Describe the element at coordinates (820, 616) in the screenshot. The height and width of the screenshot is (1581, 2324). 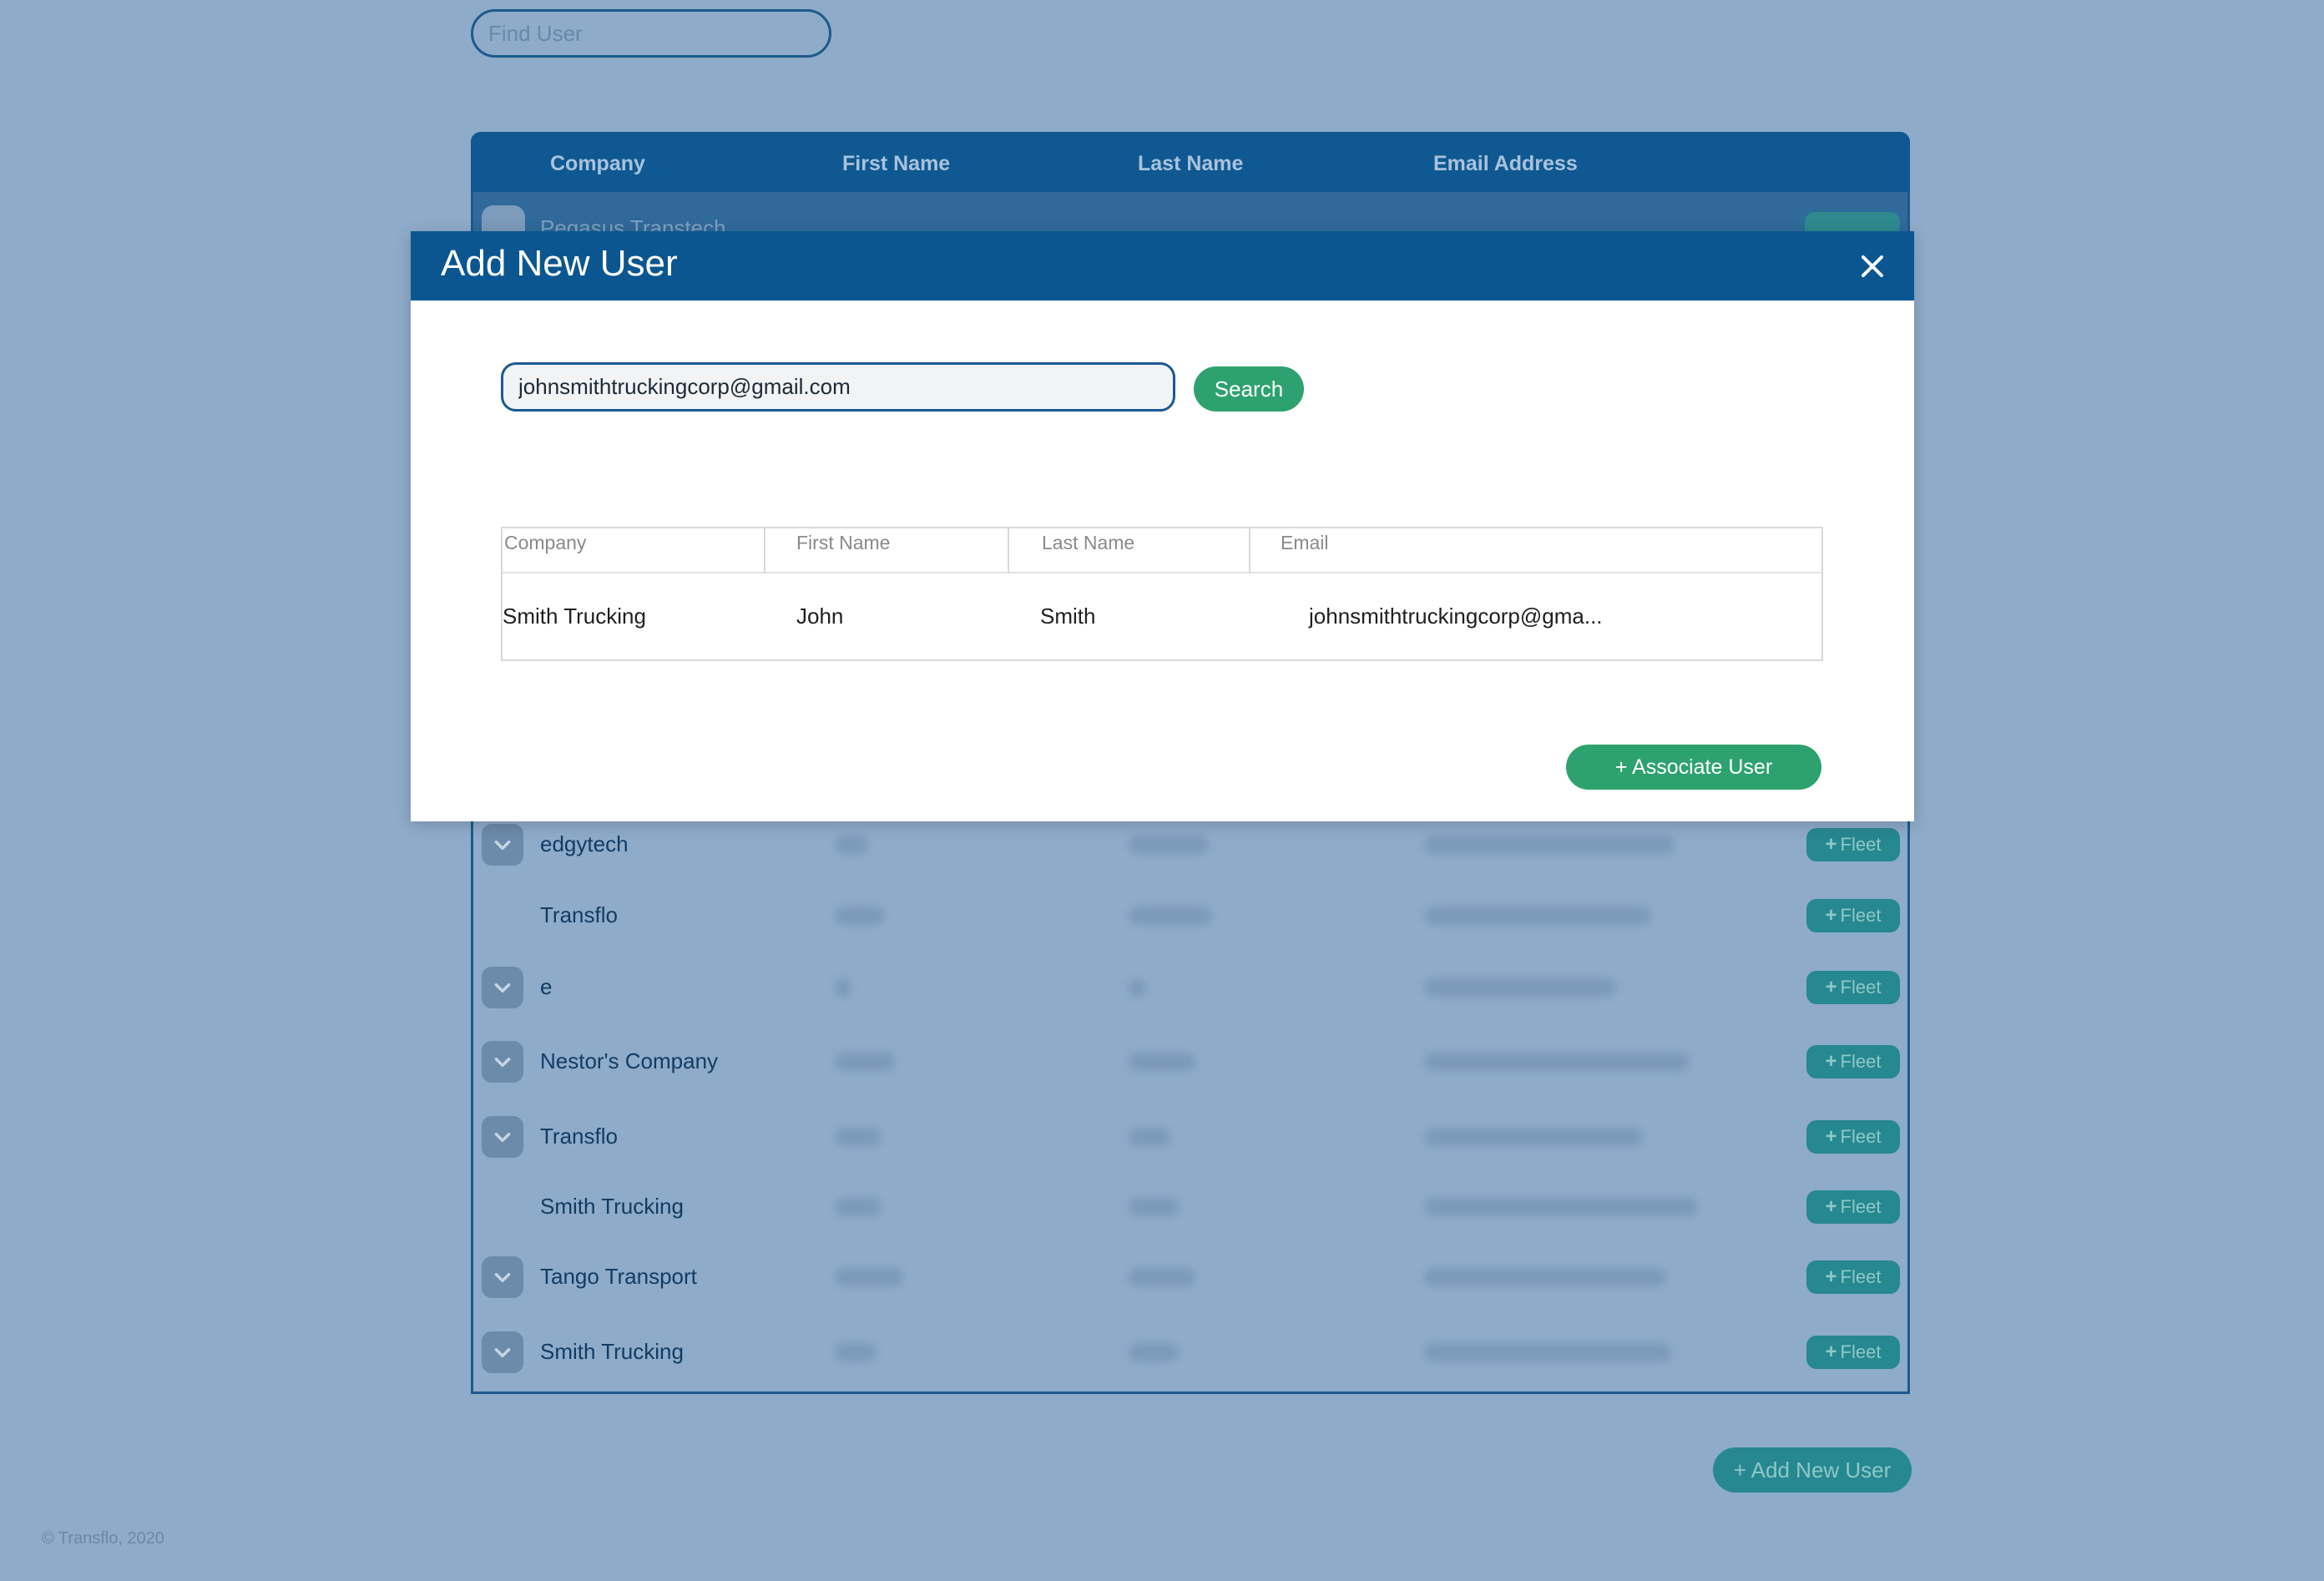
I see `result-first-name: John` at that location.